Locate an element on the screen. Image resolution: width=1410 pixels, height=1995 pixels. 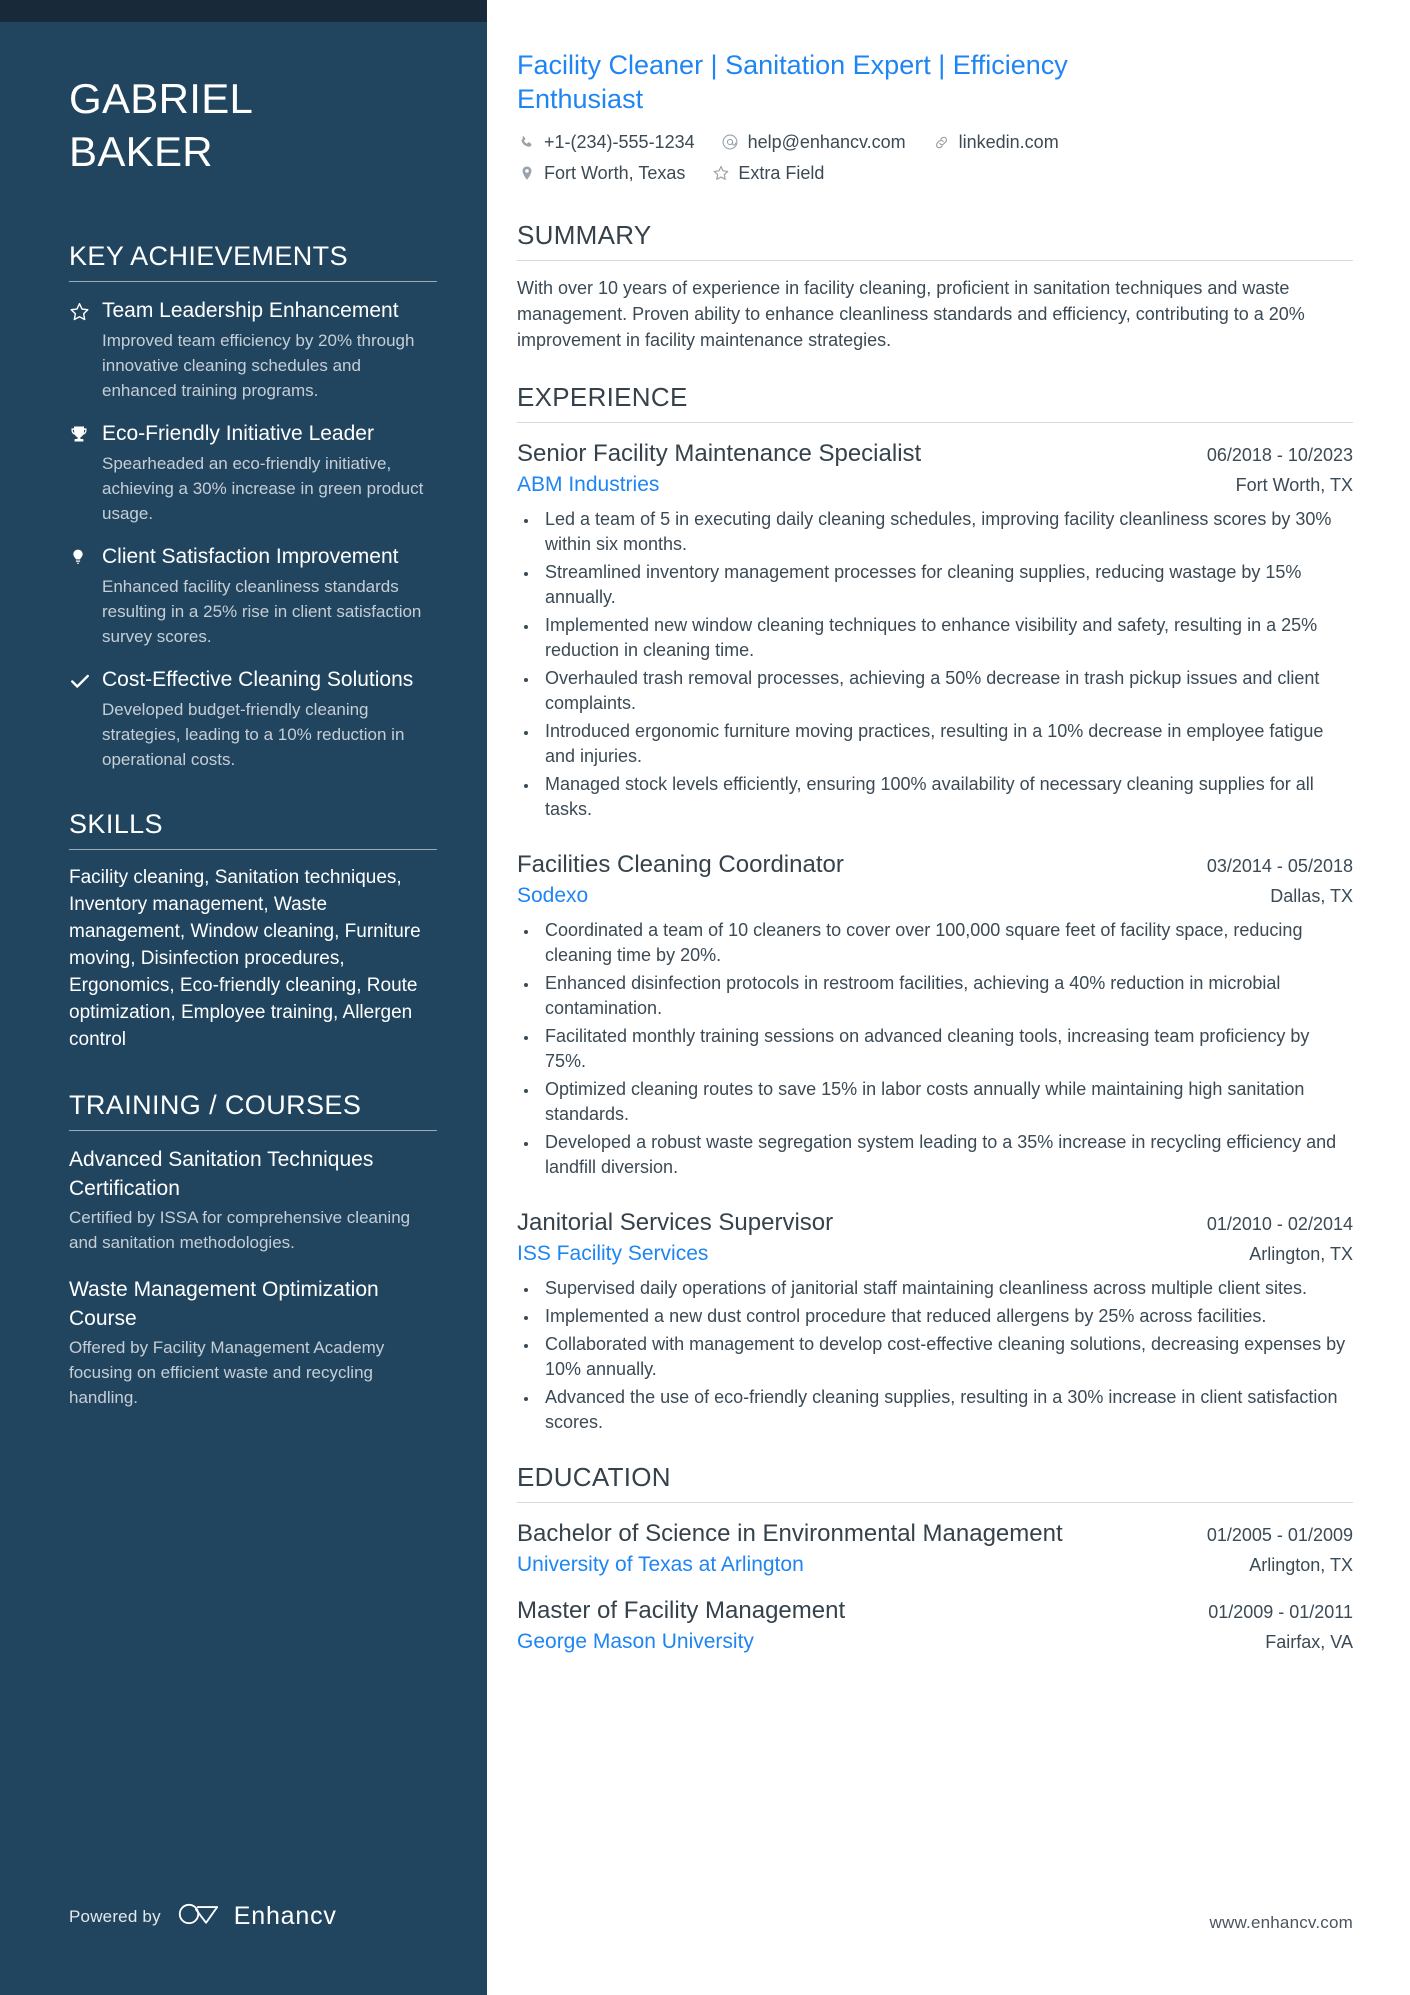
contact-location: Fort Worth, Texas is located at coordinates (601, 173).